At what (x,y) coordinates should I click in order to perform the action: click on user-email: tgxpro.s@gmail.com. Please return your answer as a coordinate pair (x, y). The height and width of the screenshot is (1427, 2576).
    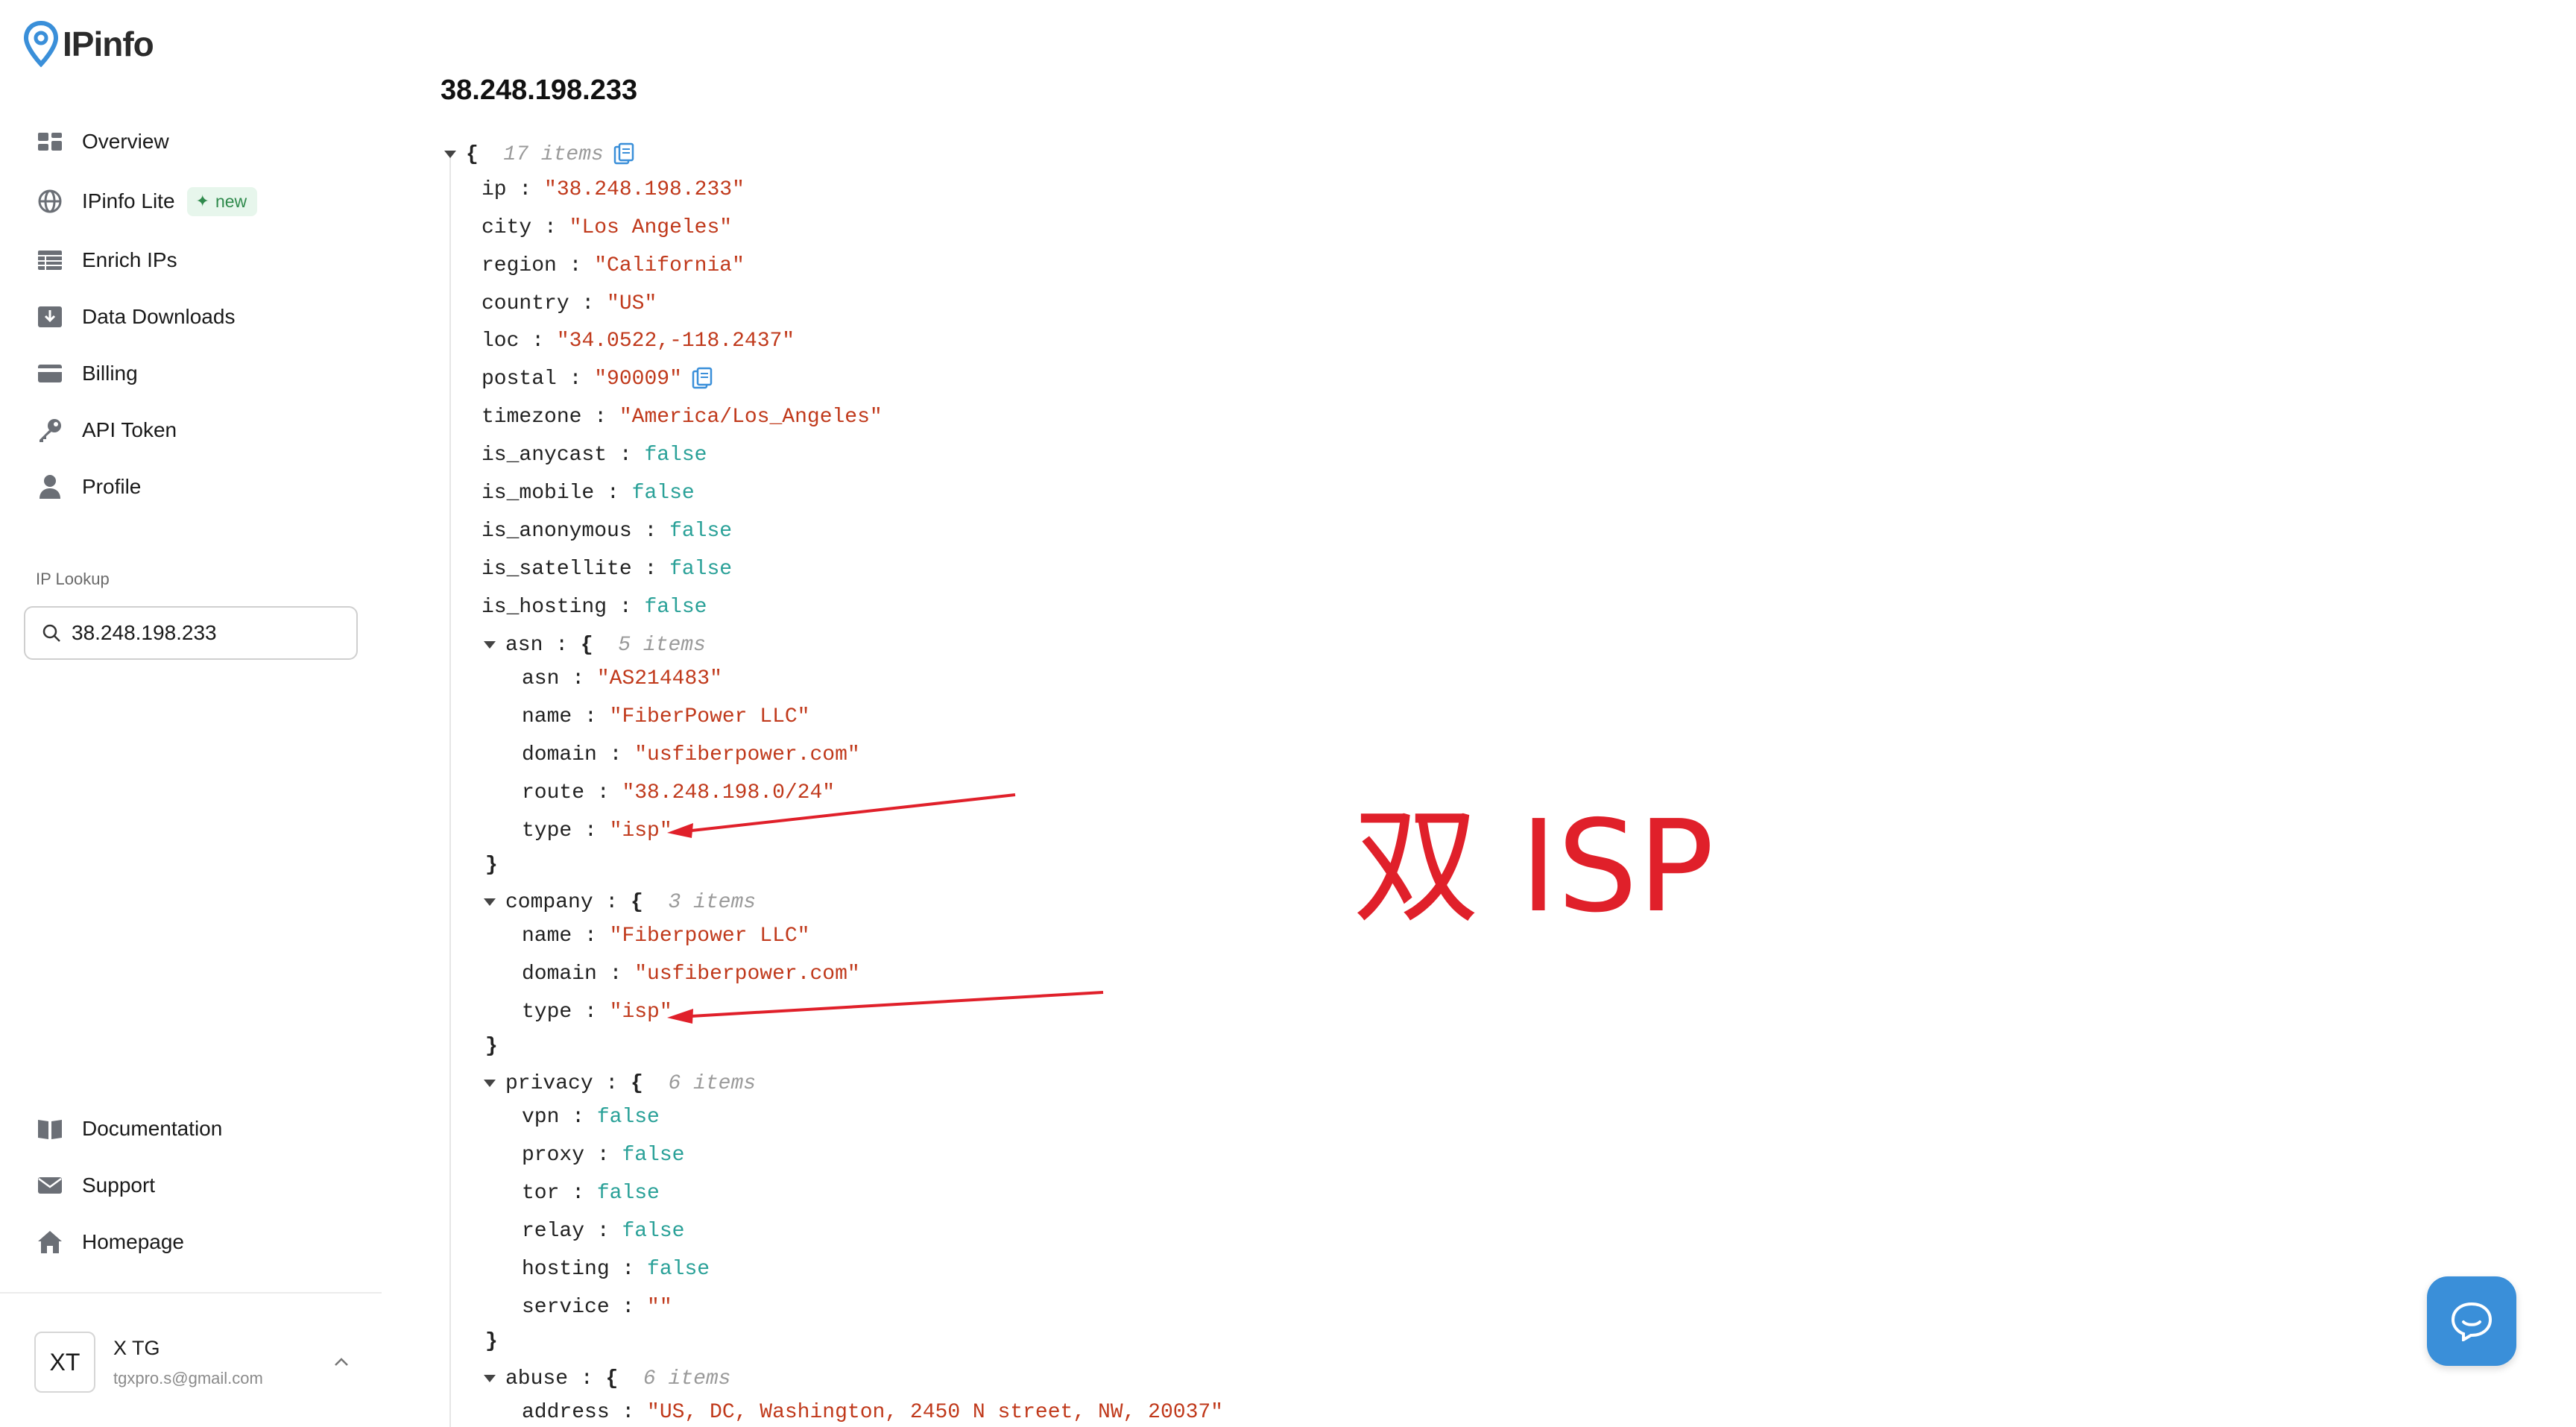
    Looking at the image, I should click on (188, 1378).